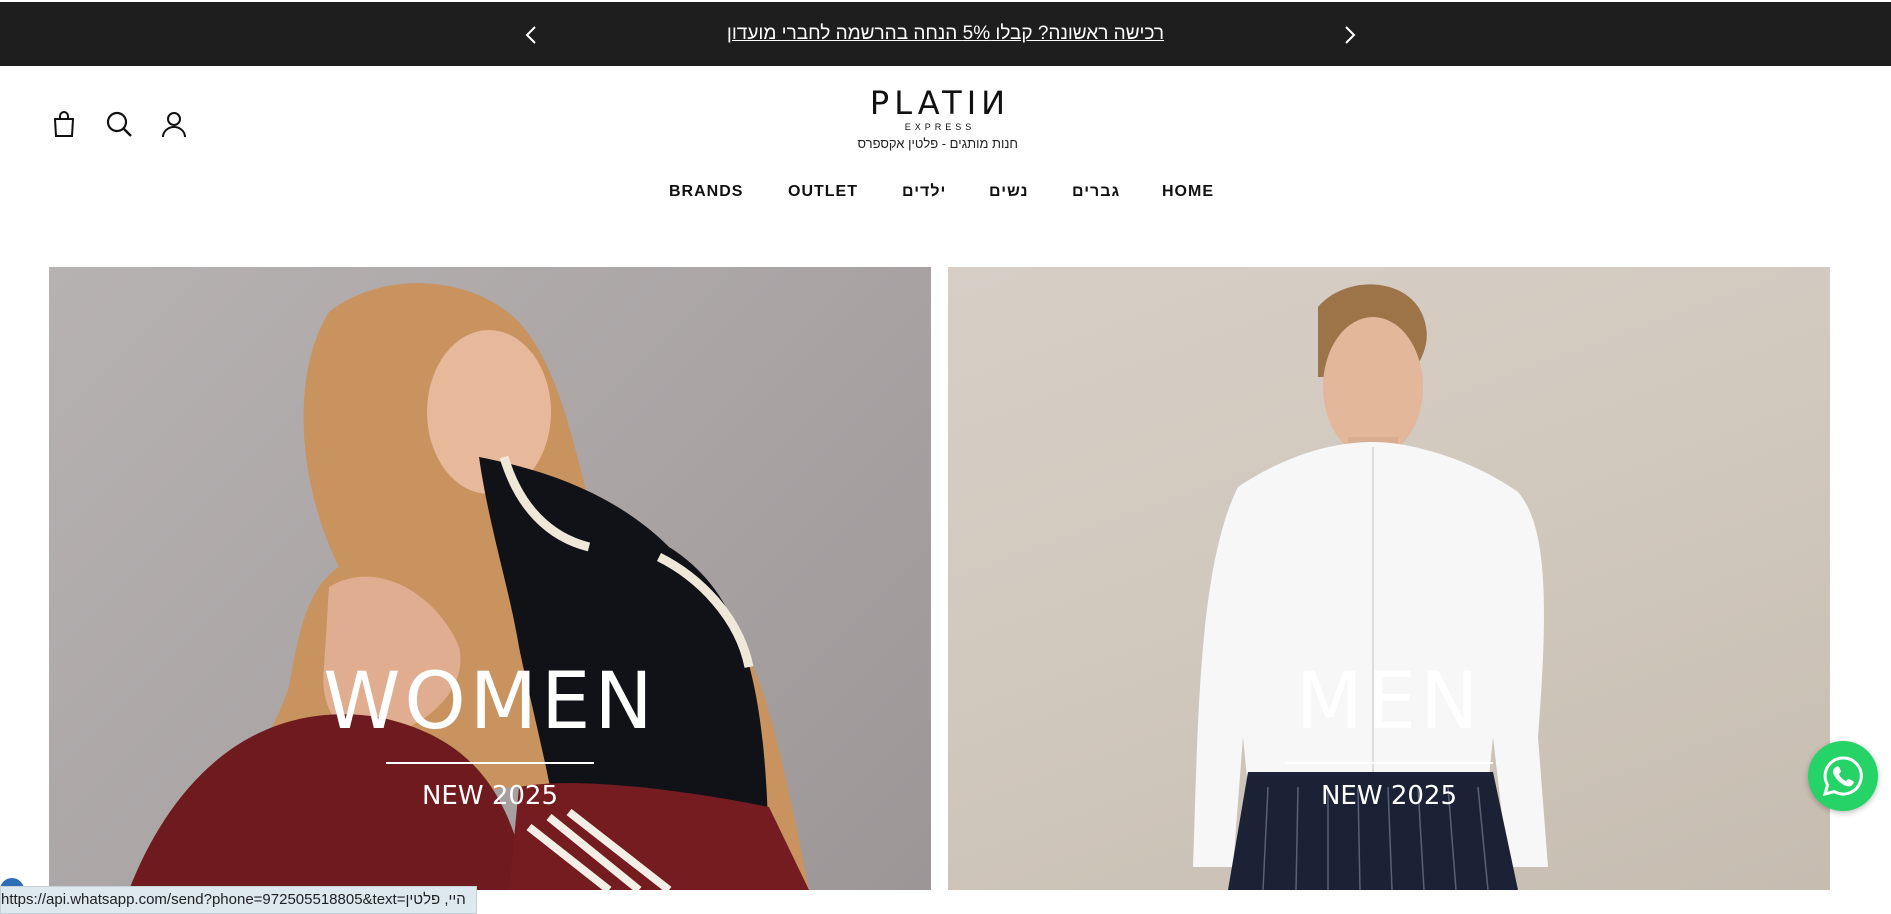 The height and width of the screenshot is (914, 1891). What do you see at coordinates (1096, 192) in the screenshot?
I see `nav-item-men: גברים` at bounding box center [1096, 192].